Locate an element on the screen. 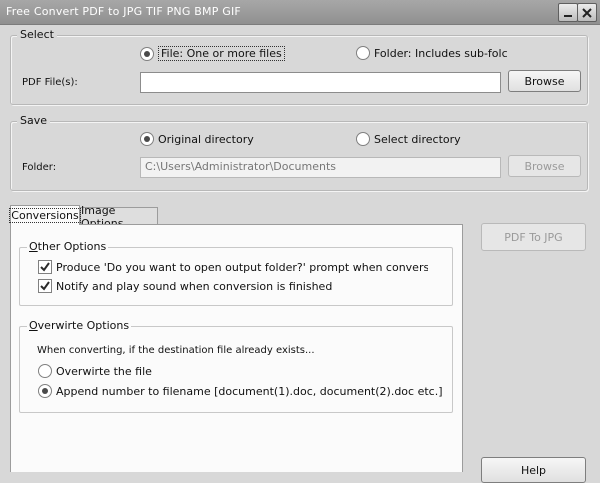  append-number-indicator is located at coordinates (45, 391).